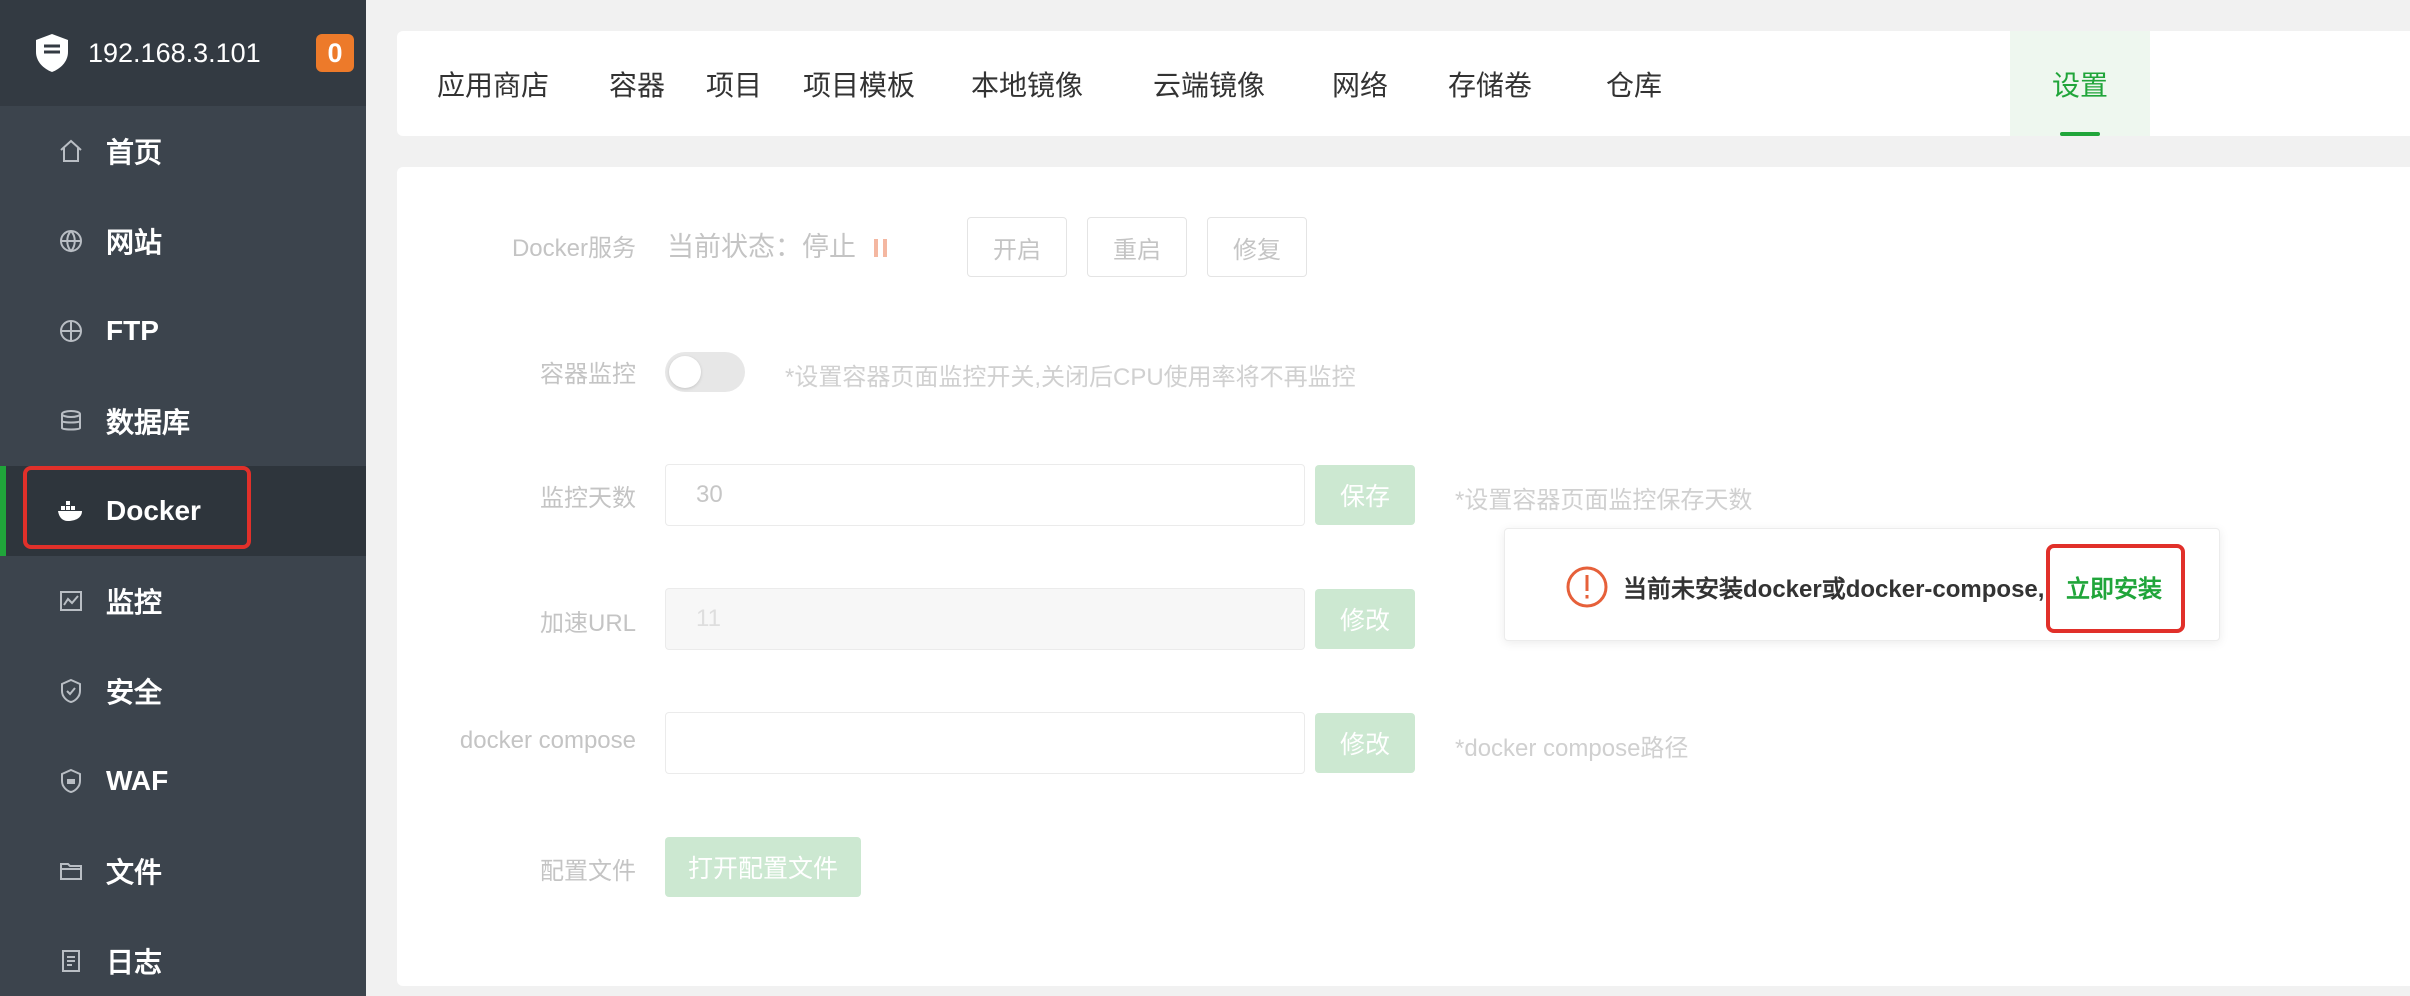  What do you see at coordinates (71, 961) in the screenshot?
I see `log-icon` at bounding box center [71, 961].